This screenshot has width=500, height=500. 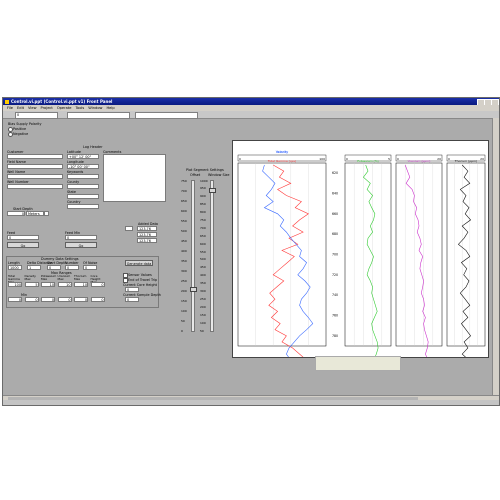 I want to click on added-data-value-3: 123.76, so click(x=147, y=240).